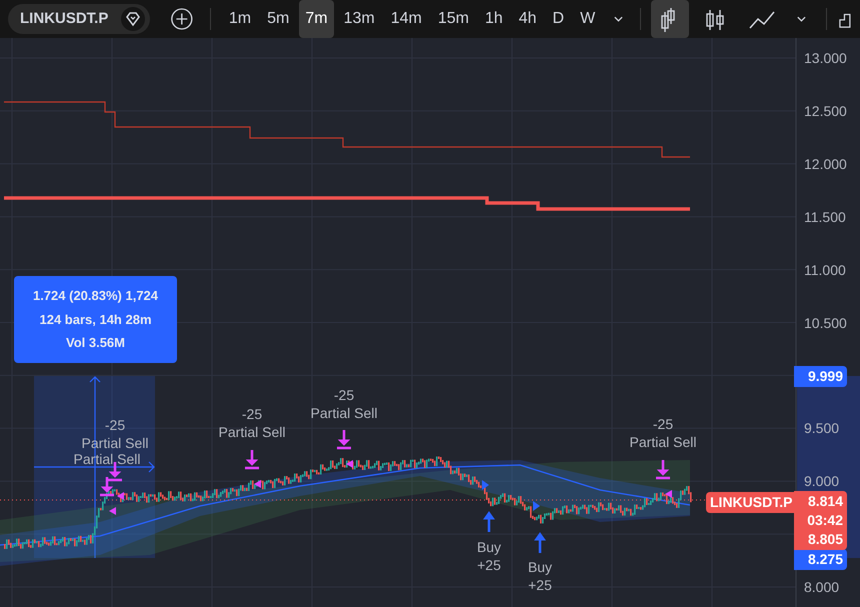 The image size is (860, 607). What do you see at coordinates (406, 19) in the screenshot?
I see `interval-tab: 14m` at bounding box center [406, 19].